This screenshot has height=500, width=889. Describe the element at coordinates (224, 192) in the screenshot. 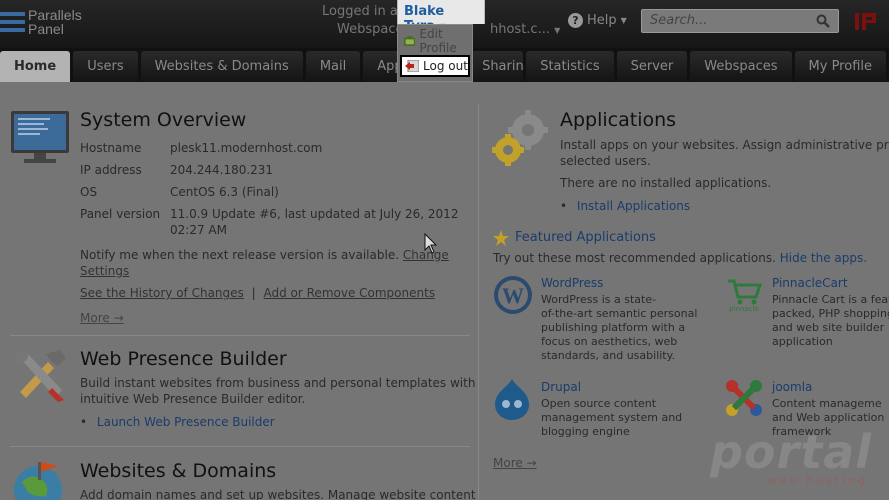

I see `os-value: CentOS 6.3 (Final)` at that location.